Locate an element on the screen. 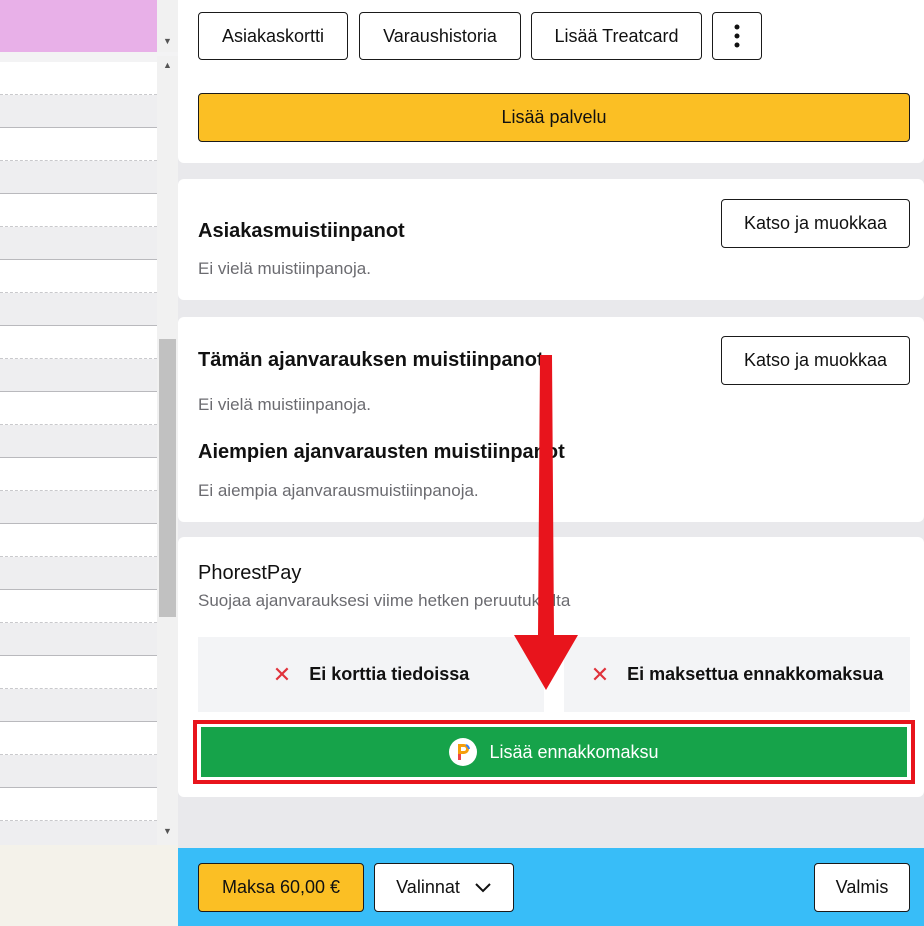 The height and width of the screenshot is (926, 924). add-deposit-button: Lisää ennakkomaksu is located at coordinates (554, 752).